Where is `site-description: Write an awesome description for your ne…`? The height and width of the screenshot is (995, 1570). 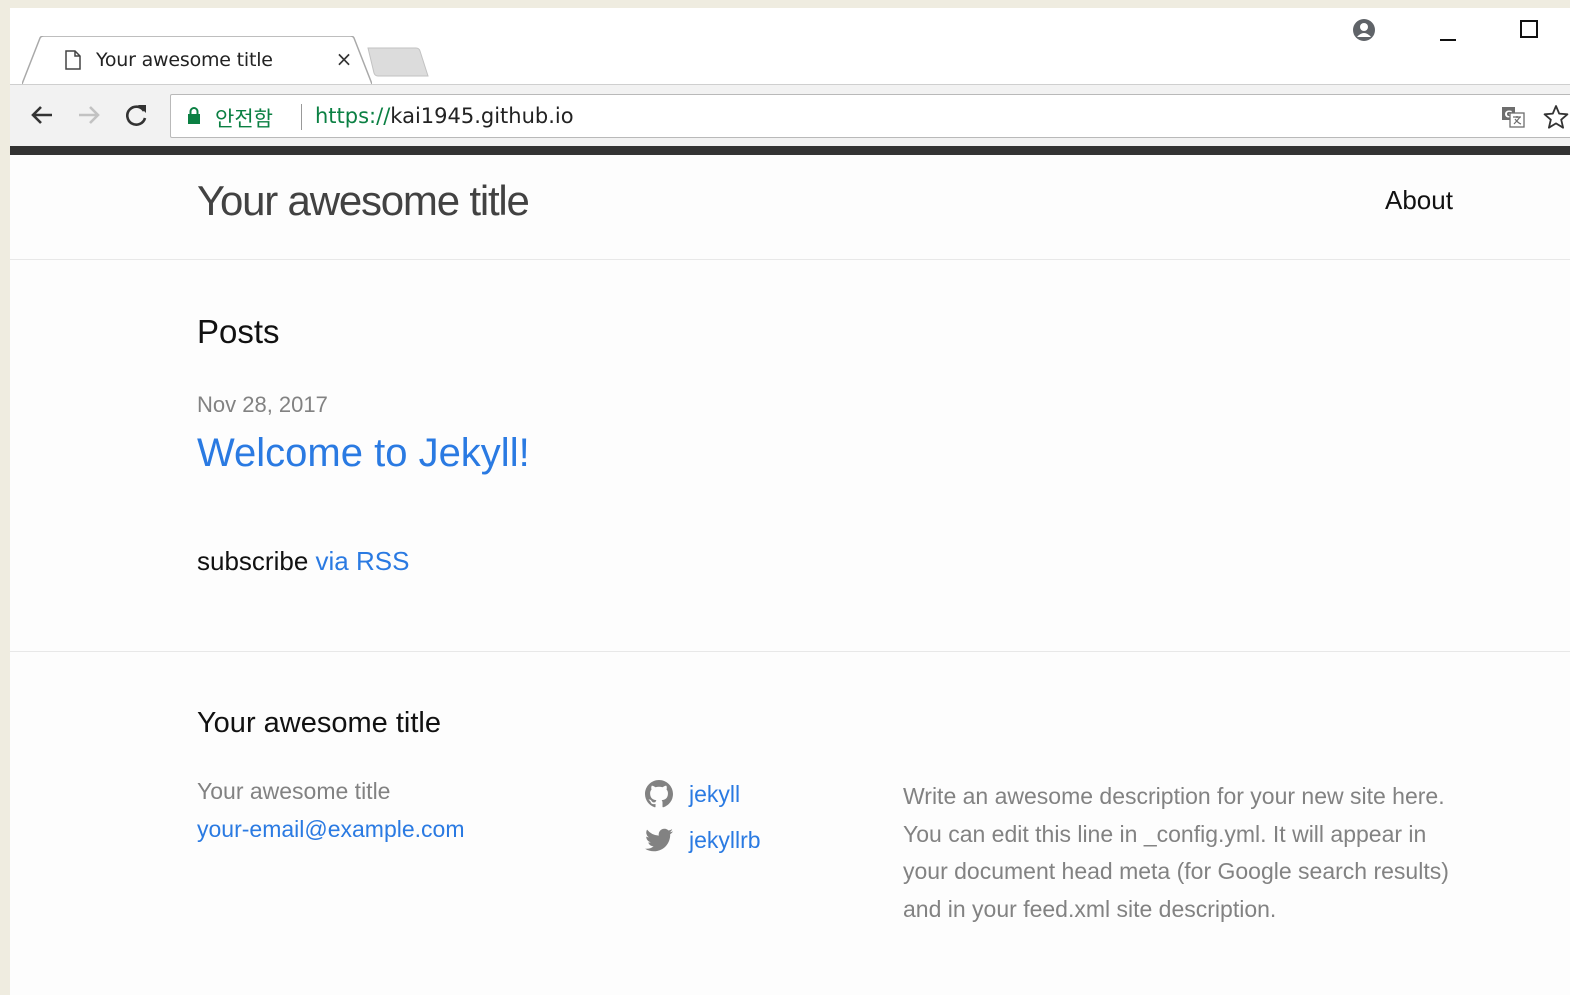 site-description: Write an awesome description for your ne… is located at coordinates (1176, 852).